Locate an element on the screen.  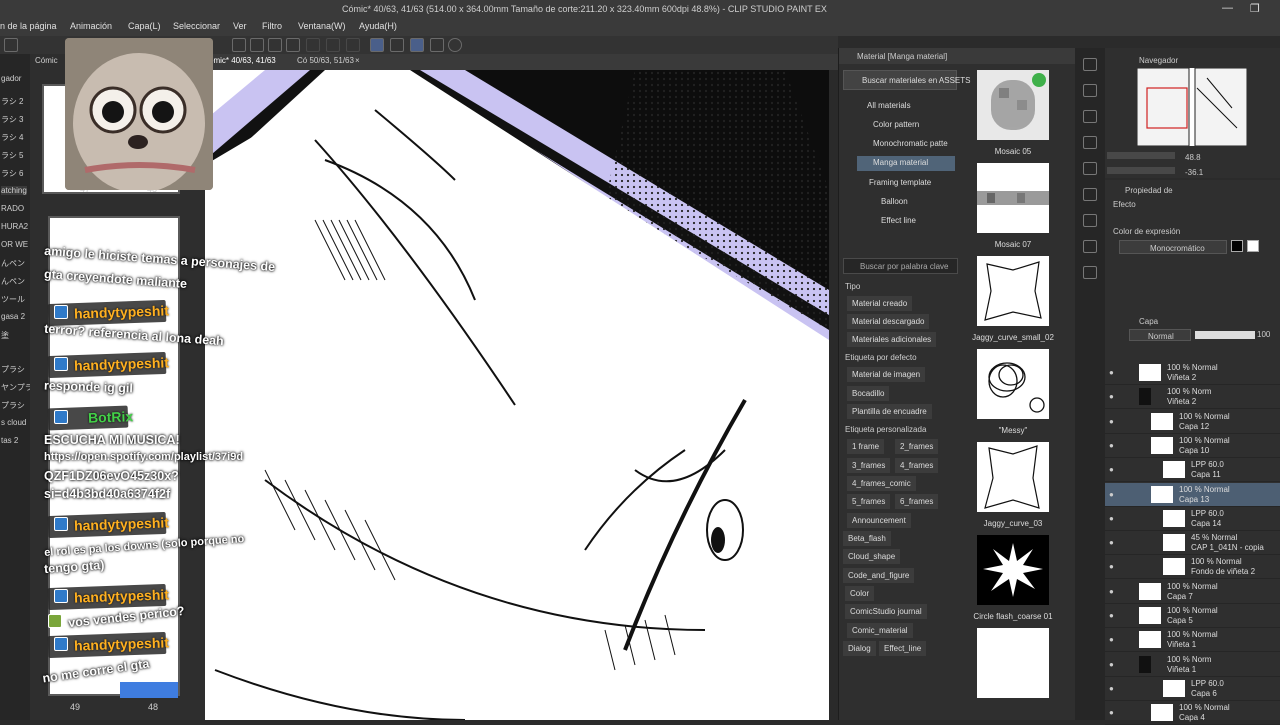
tag-6-frames: 6_frames is located at coordinates (917, 501).